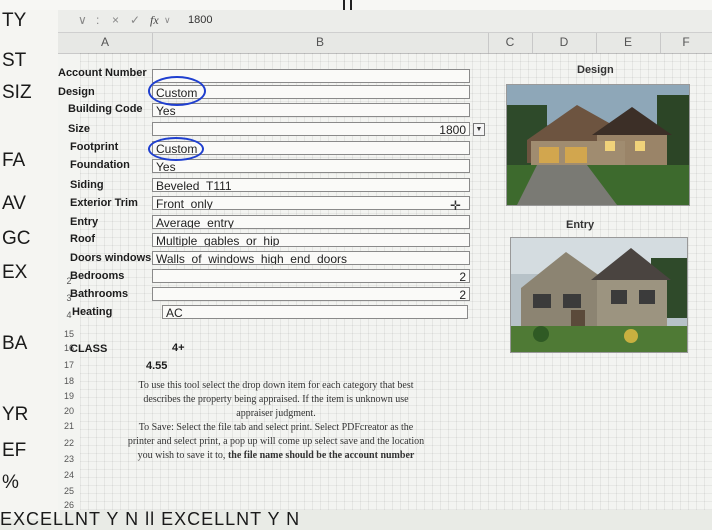 The image size is (712, 530). I want to click on design-house-image, so click(598, 145).